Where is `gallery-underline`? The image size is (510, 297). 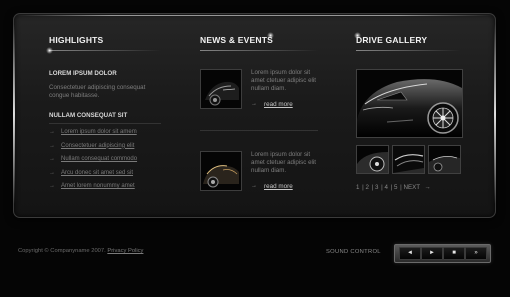 gallery-underline is located at coordinates (408, 50).